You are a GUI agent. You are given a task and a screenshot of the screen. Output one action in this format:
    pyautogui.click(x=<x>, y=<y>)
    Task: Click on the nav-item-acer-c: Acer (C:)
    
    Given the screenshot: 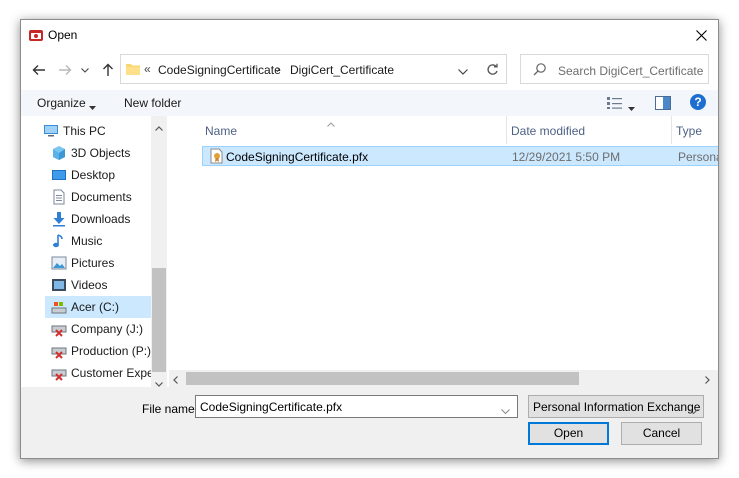 What is the action you would take?
    pyautogui.click(x=98, y=307)
    